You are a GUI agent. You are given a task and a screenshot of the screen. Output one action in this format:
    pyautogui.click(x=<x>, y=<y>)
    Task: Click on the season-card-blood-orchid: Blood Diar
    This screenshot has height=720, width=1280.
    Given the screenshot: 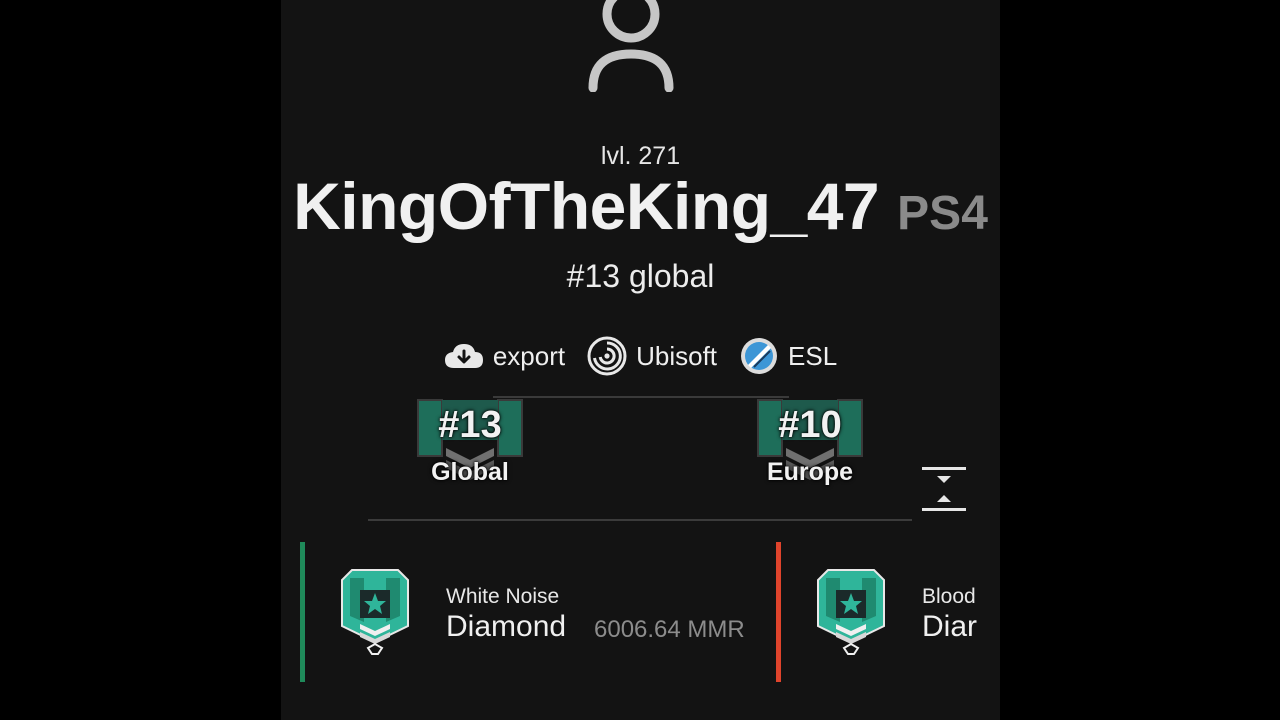 What is the action you would take?
    pyautogui.click(x=888, y=612)
    